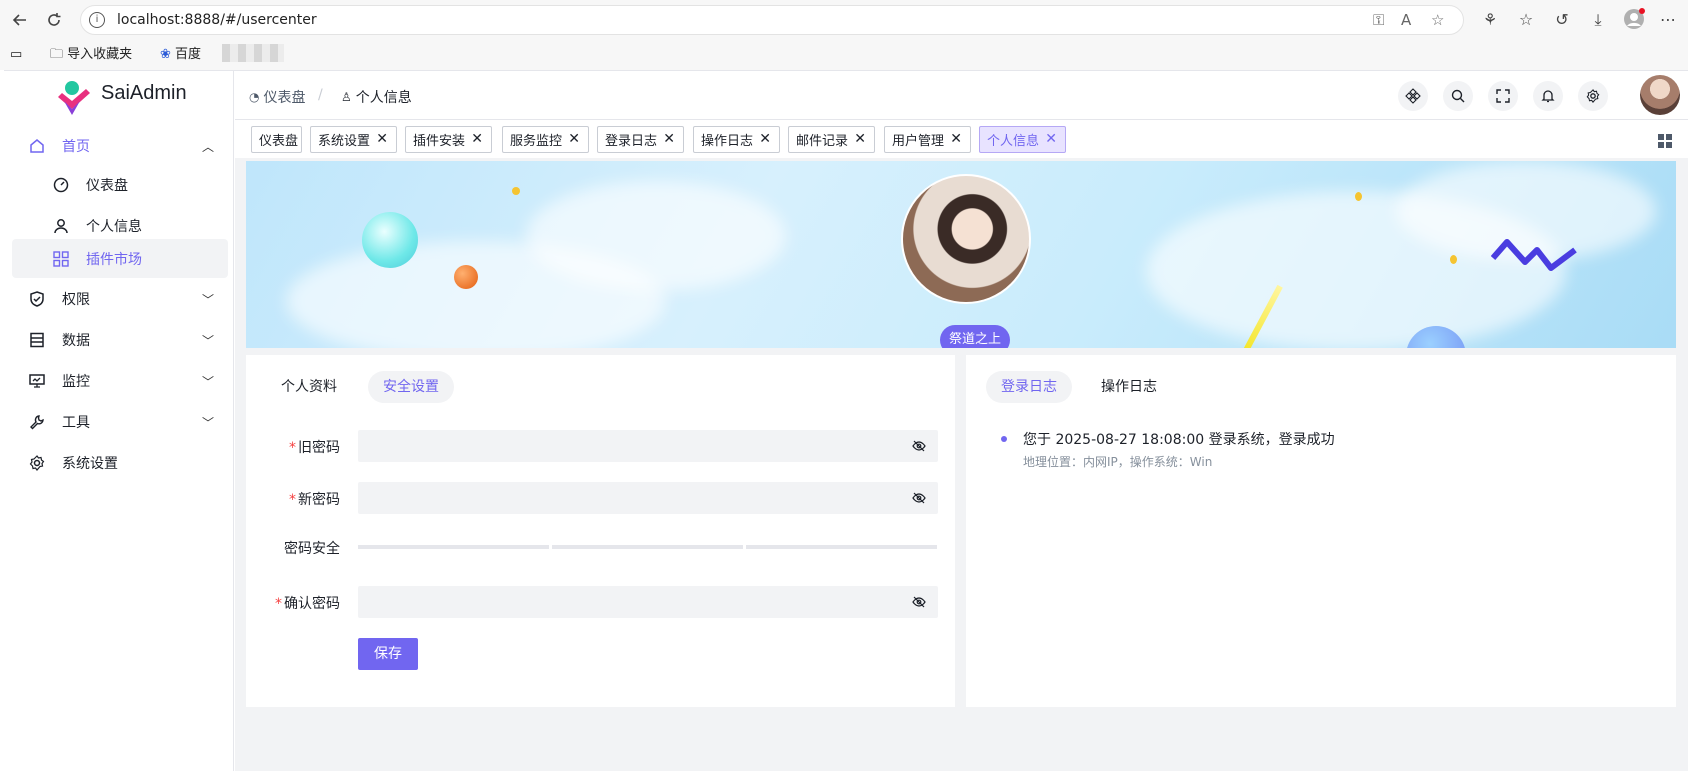  Describe the element at coordinates (927, 139) in the screenshot. I see `tab-user-management: 用户管理 ✕` at that location.